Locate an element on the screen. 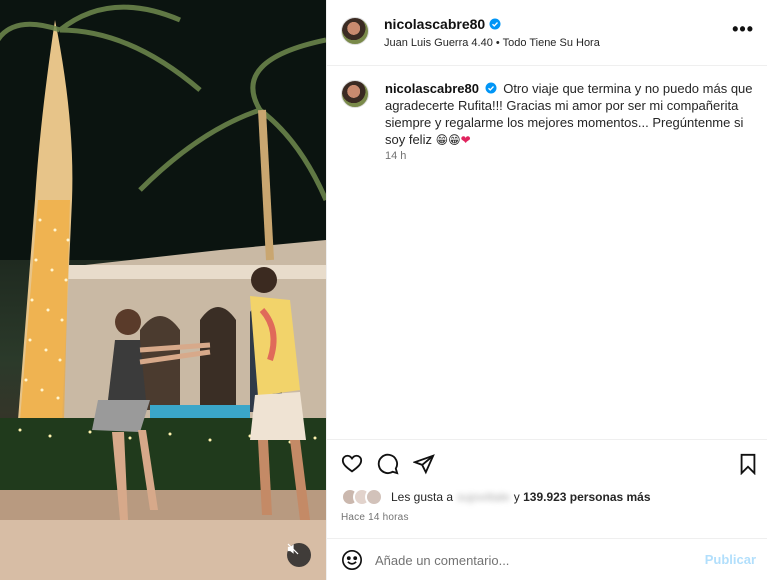  more-options-button: ••• is located at coordinates (743, 29).